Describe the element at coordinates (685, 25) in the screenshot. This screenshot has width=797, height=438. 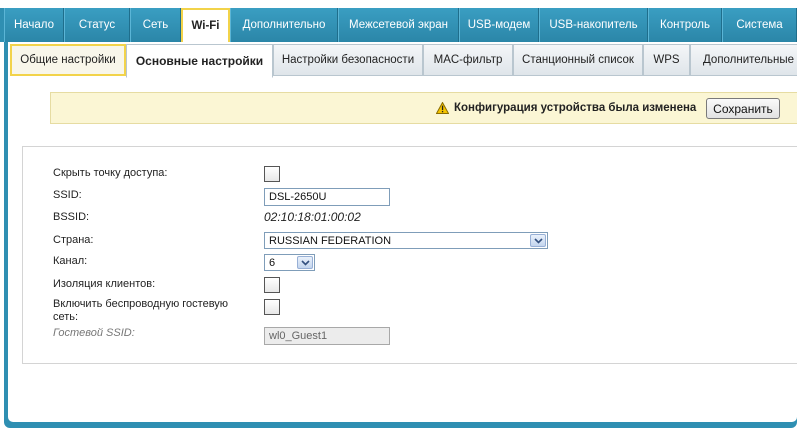
I see `tab-control: Контроль` at that location.